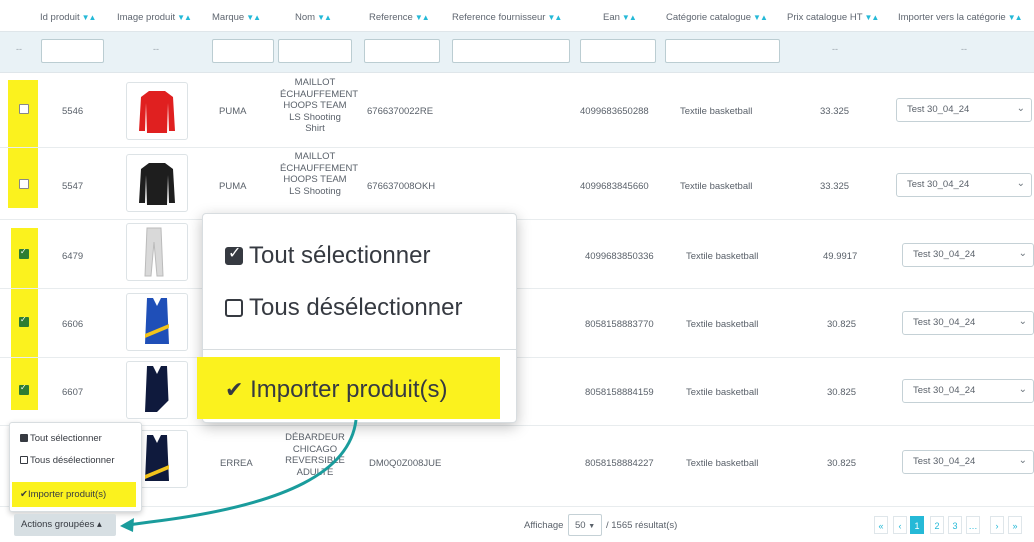 This screenshot has width=1034, height=542. What do you see at coordinates (72, 51) in the screenshot?
I see `filter-id-input` at bounding box center [72, 51].